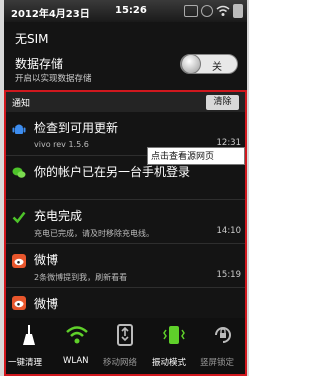  What do you see at coordinates (77, 335) in the screenshot?
I see `wifi-icon` at bounding box center [77, 335].